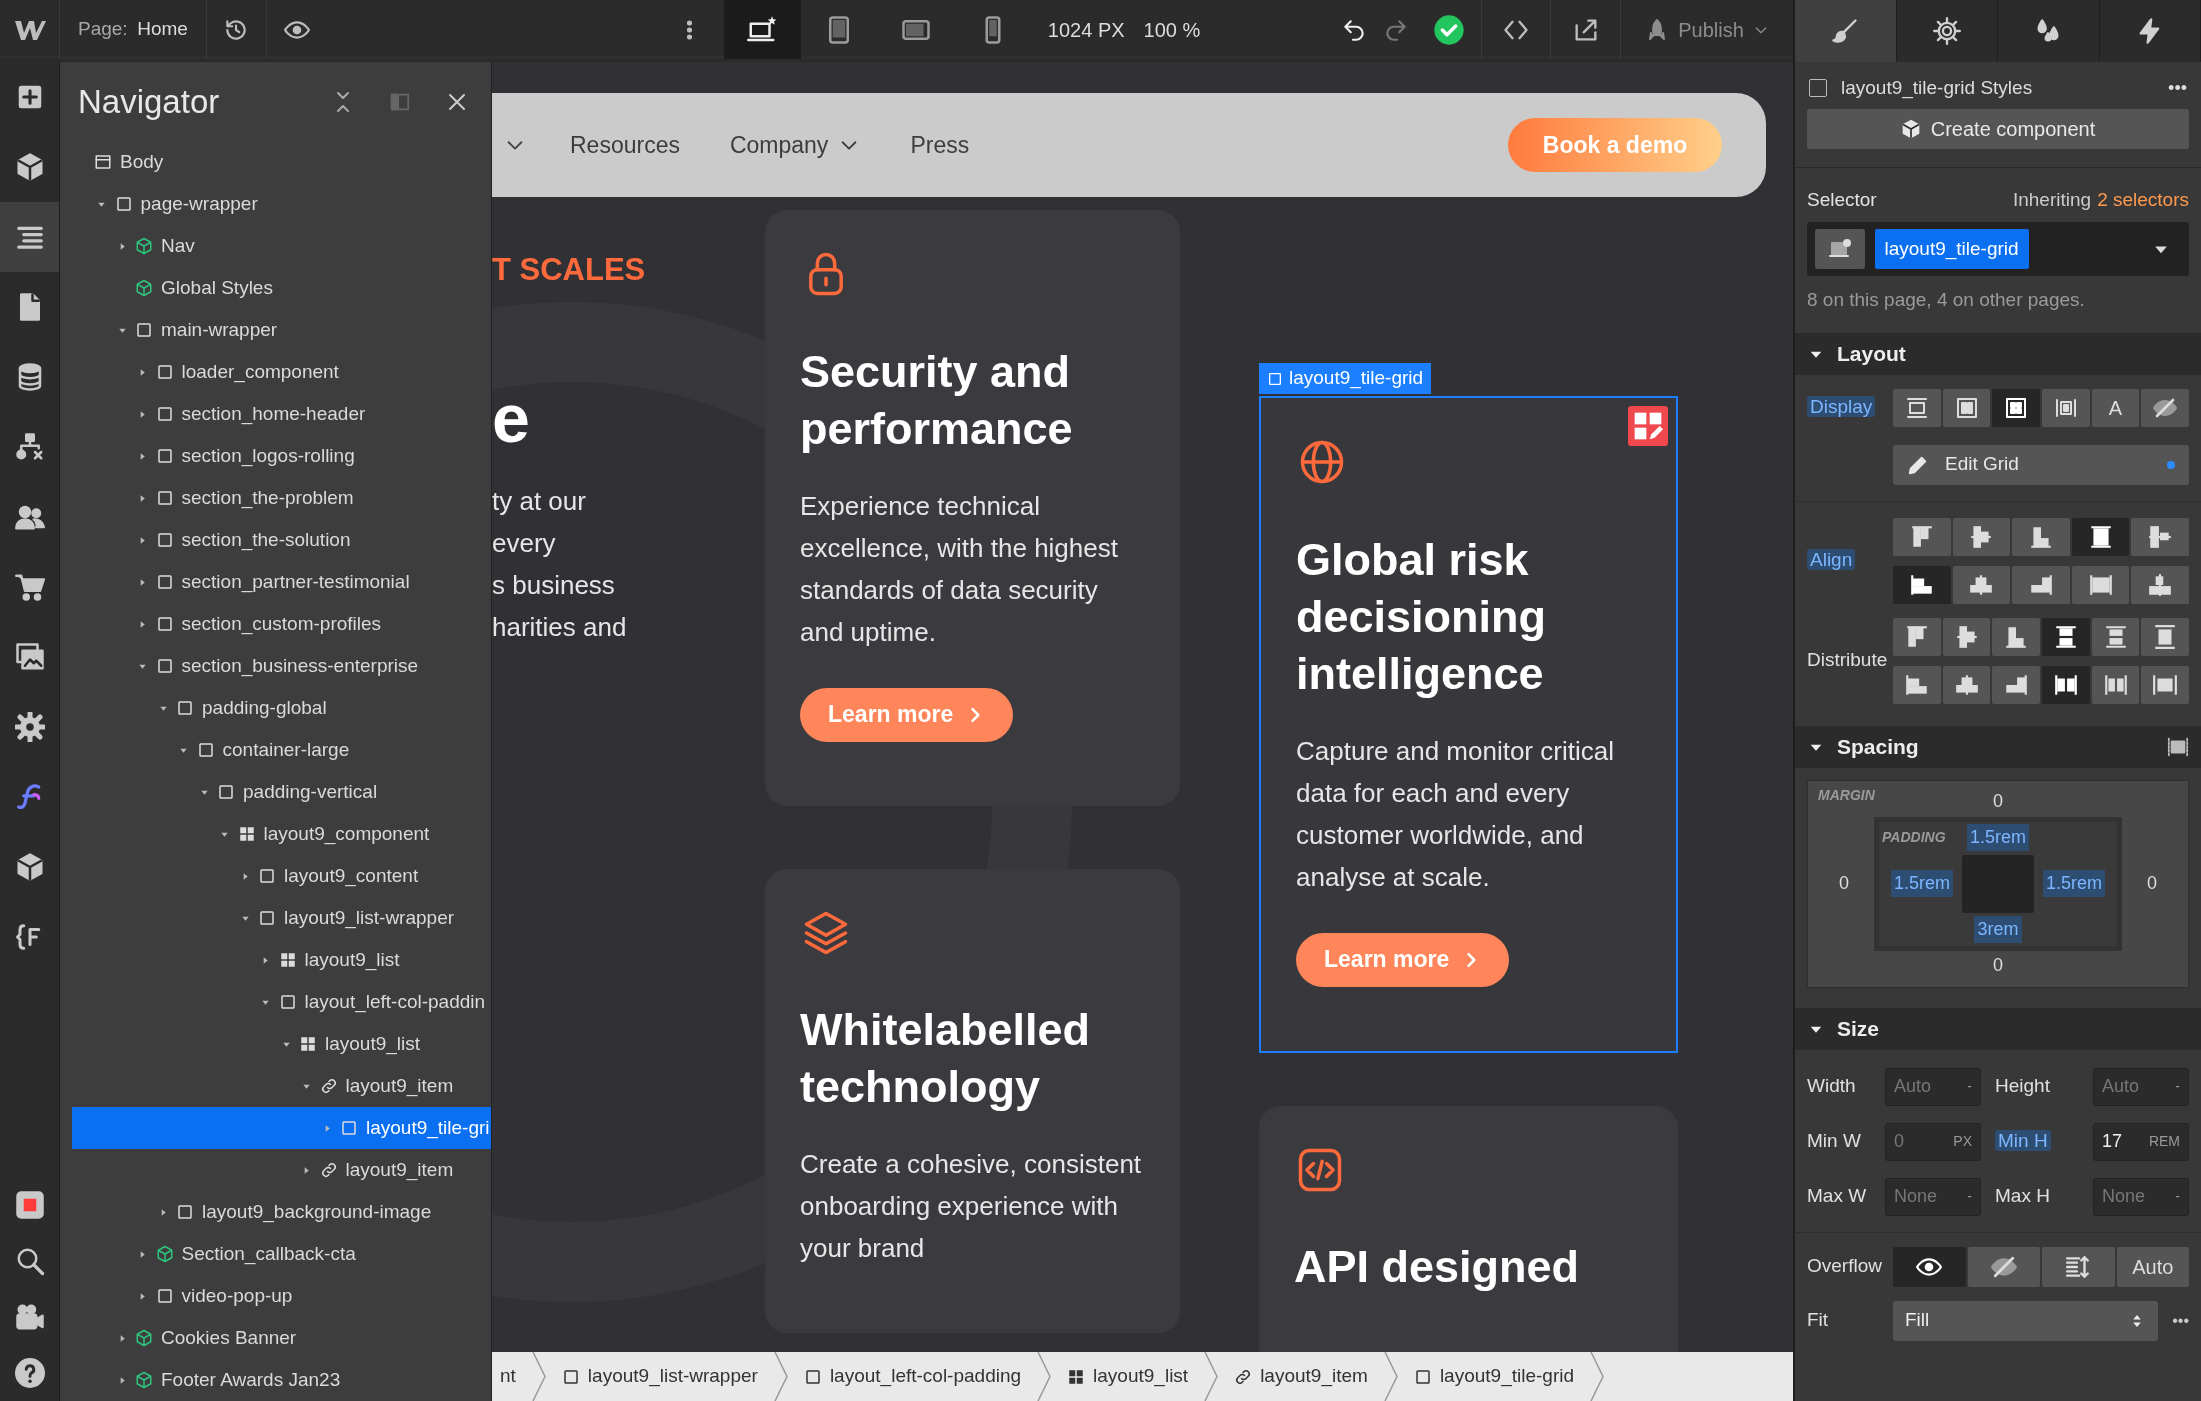  I want to click on tree-item: main-wrapper, so click(281, 330).